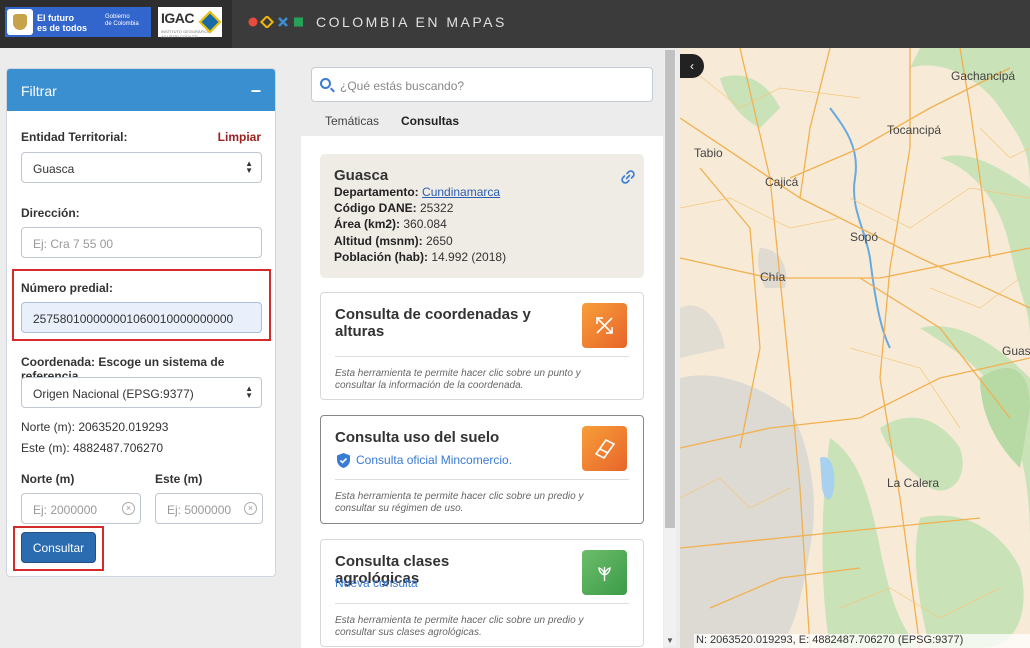  Describe the element at coordinates (343, 460) in the screenshot. I see `shield-check-icon` at that location.